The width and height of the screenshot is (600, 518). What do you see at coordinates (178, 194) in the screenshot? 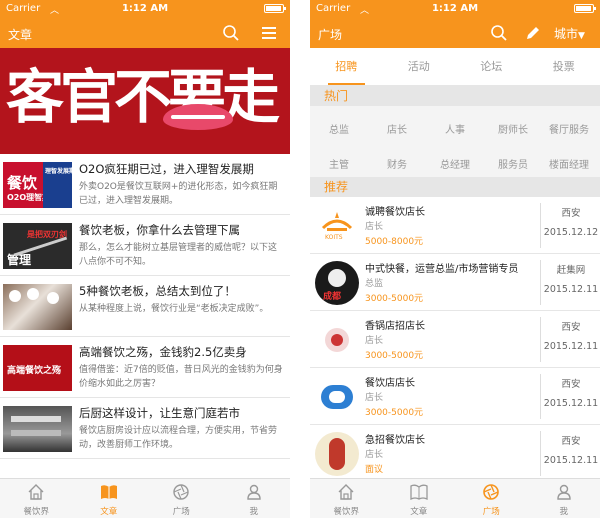
I see `article-desc: 外卖O2O是餐饮互联网+的进化形态，如今疯狂期已过，进入理智发展期。` at bounding box center [178, 194].